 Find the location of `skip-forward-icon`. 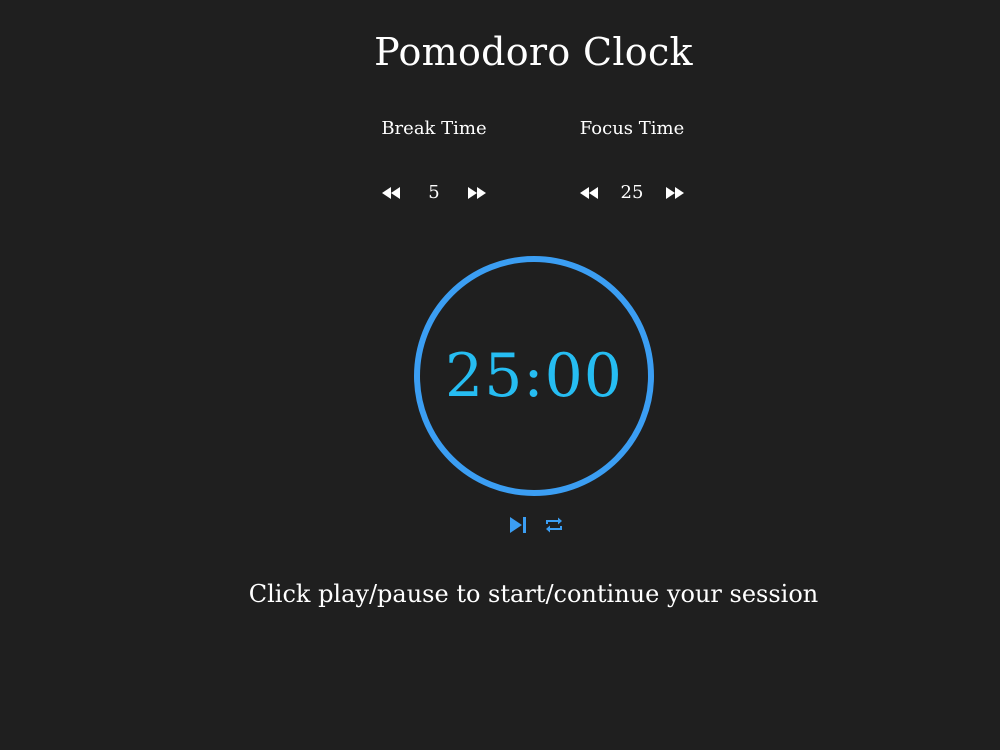

skip-forward-icon is located at coordinates (518, 525).